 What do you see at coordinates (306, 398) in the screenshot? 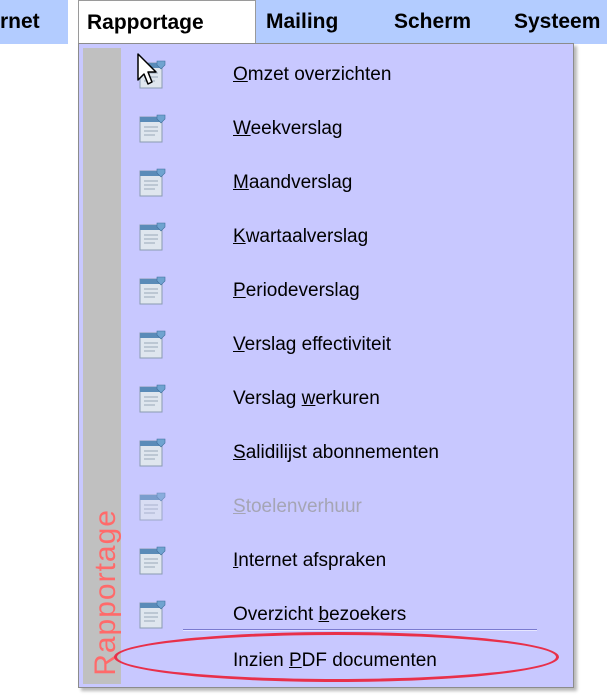
I see `menu-item-label: Verslag werkuren` at bounding box center [306, 398].